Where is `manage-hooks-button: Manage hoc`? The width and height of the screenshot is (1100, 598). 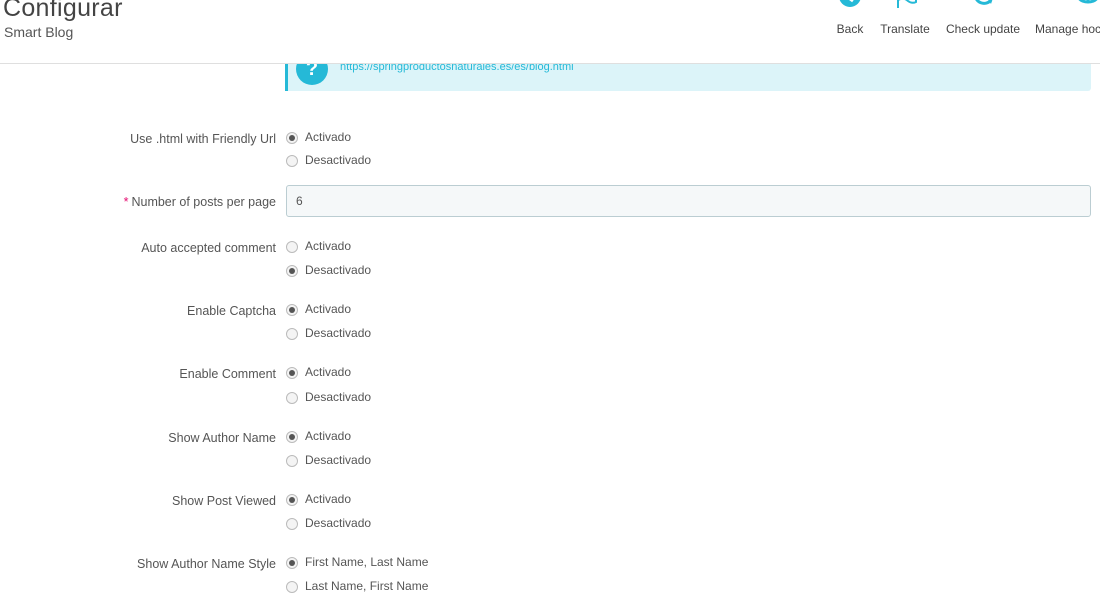 manage-hooks-button: Manage hoc is located at coordinates (1065, 20).